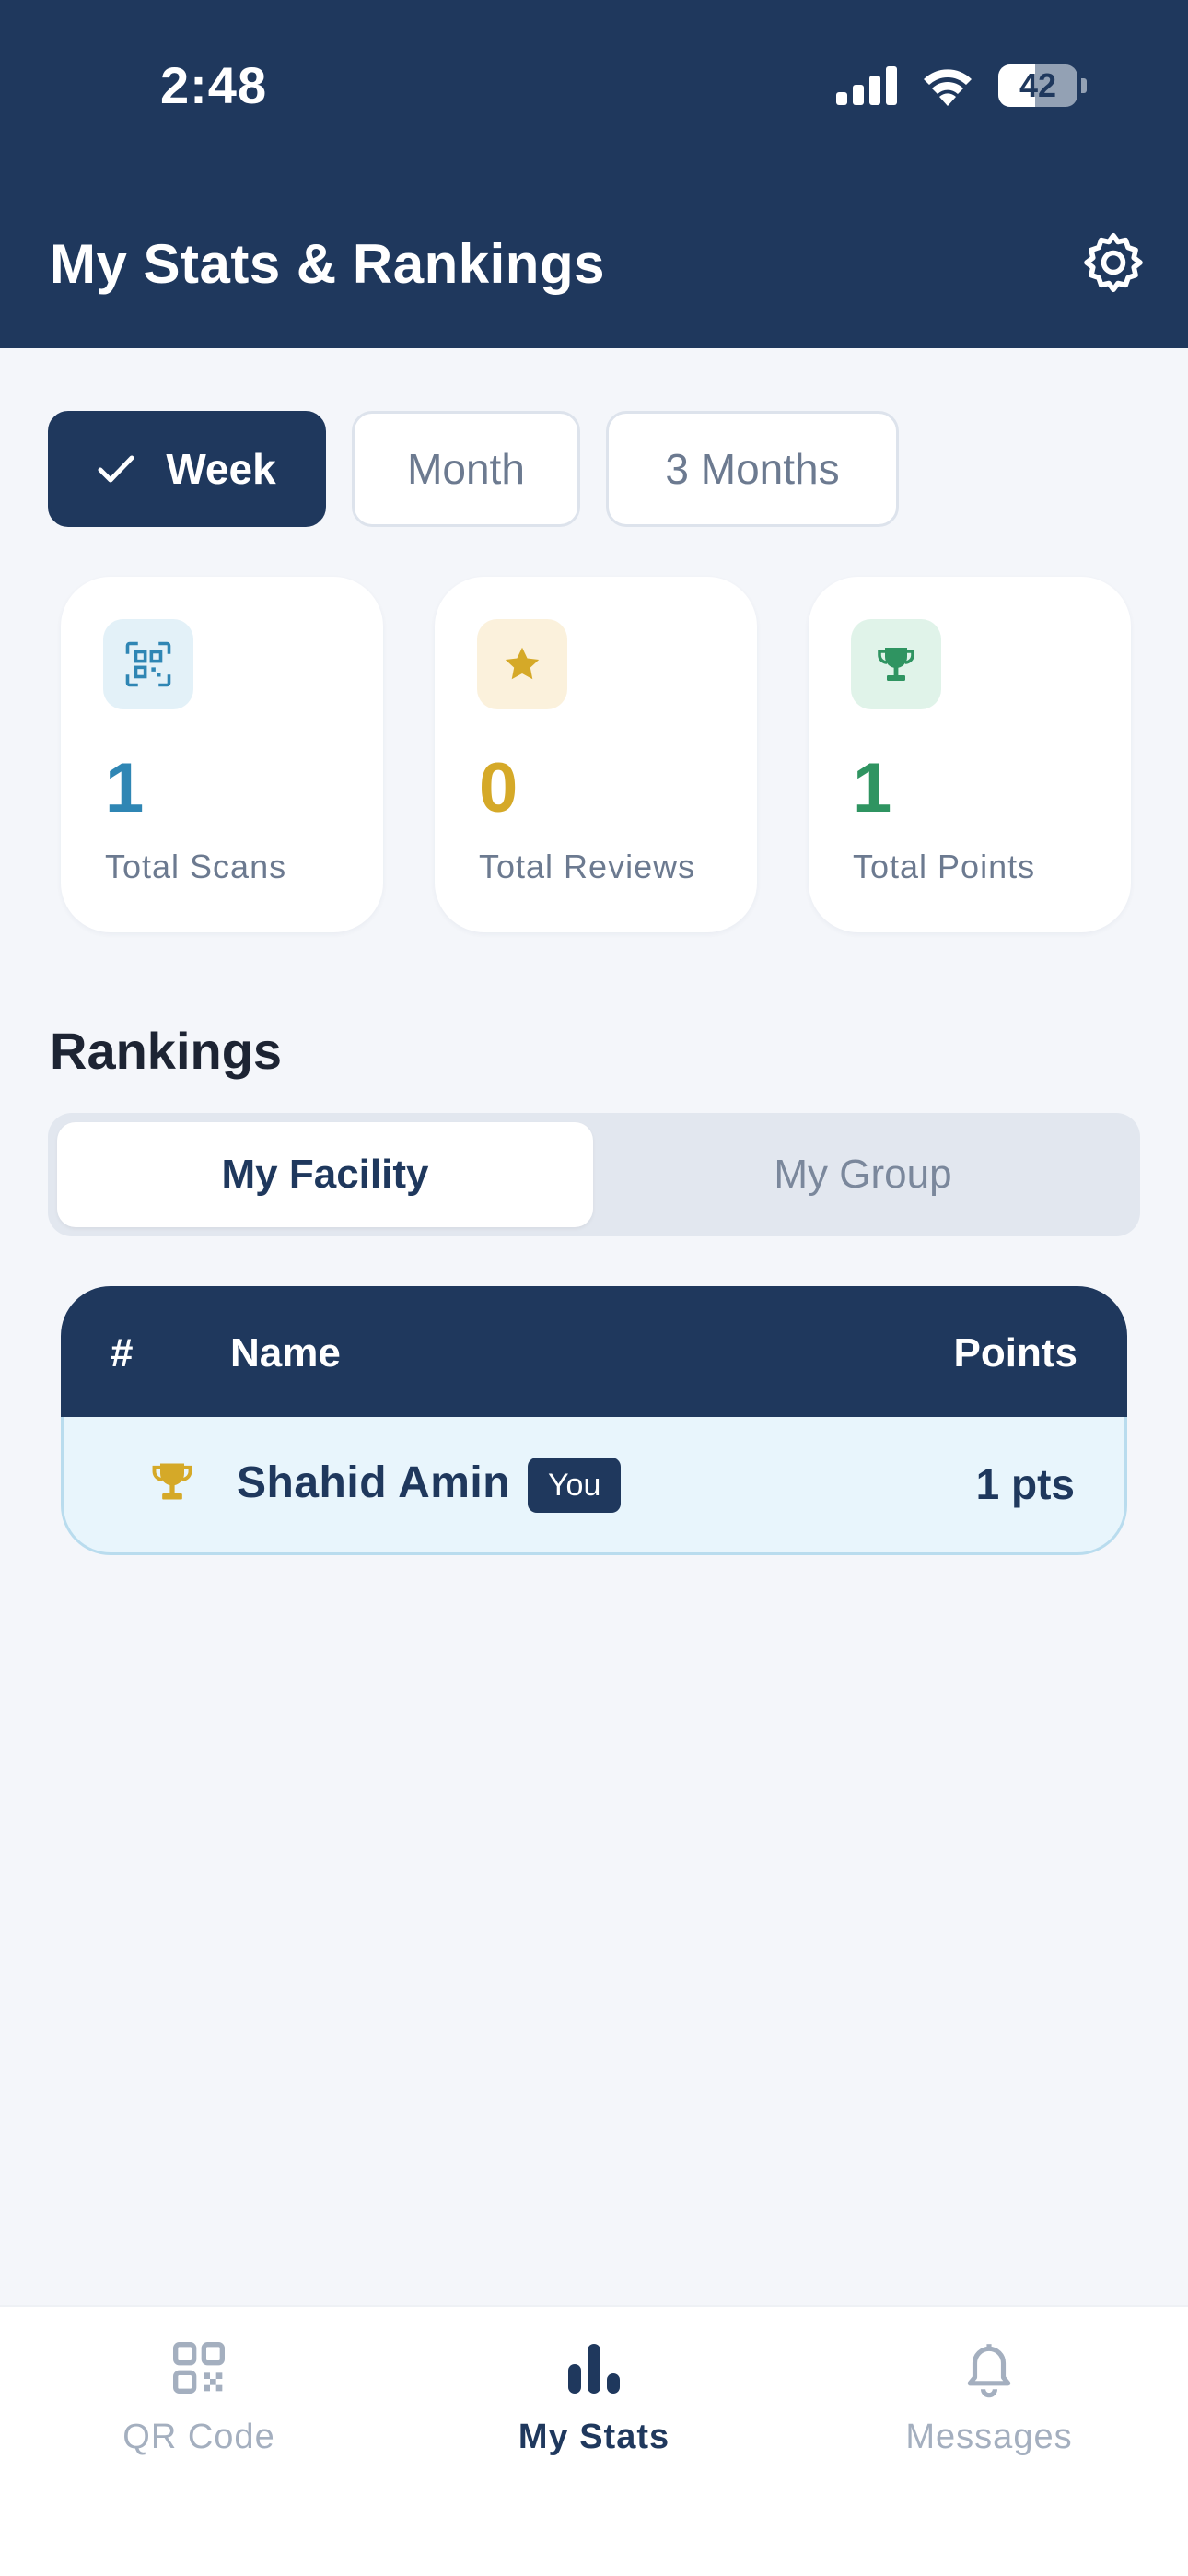 This screenshot has width=1188, height=2576. What do you see at coordinates (222, 754) in the screenshot?
I see `stat-card-scans: 1 Total Scans` at bounding box center [222, 754].